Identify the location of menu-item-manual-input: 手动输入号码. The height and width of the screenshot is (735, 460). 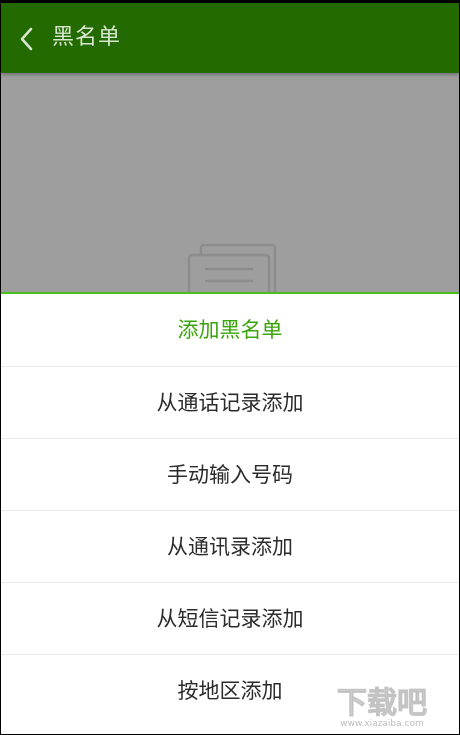
(230, 475).